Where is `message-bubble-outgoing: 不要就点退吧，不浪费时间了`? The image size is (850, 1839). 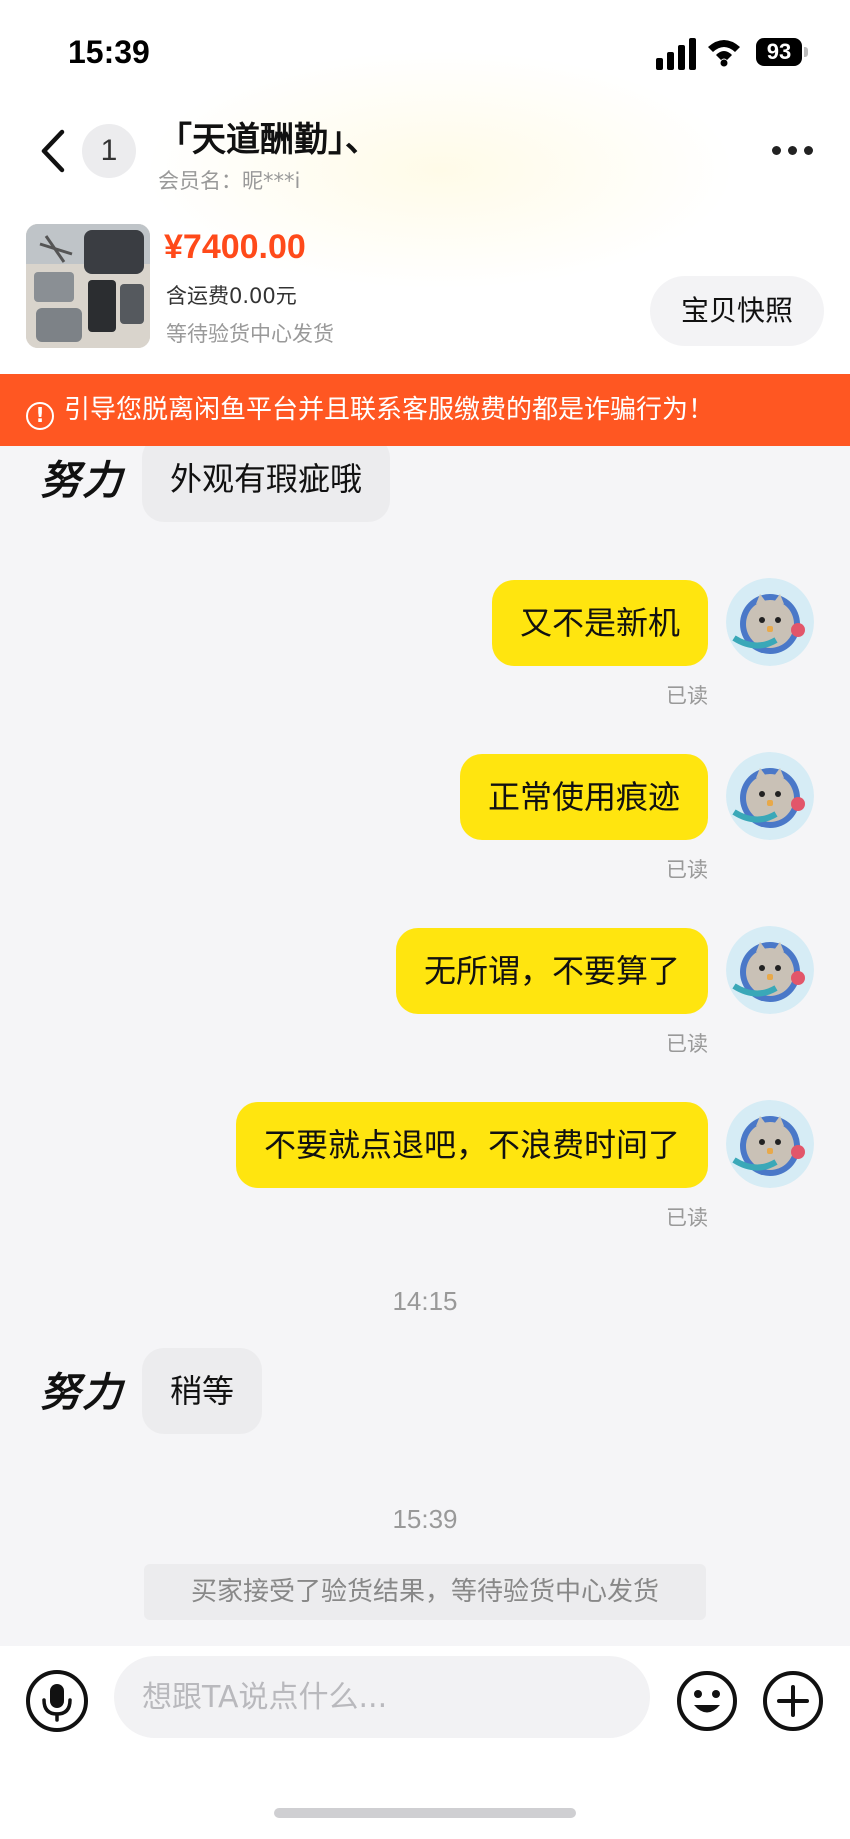
message-bubble-outgoing: 不要就点退吧，不浪费时间了 is located at coordinates (471, 1145).